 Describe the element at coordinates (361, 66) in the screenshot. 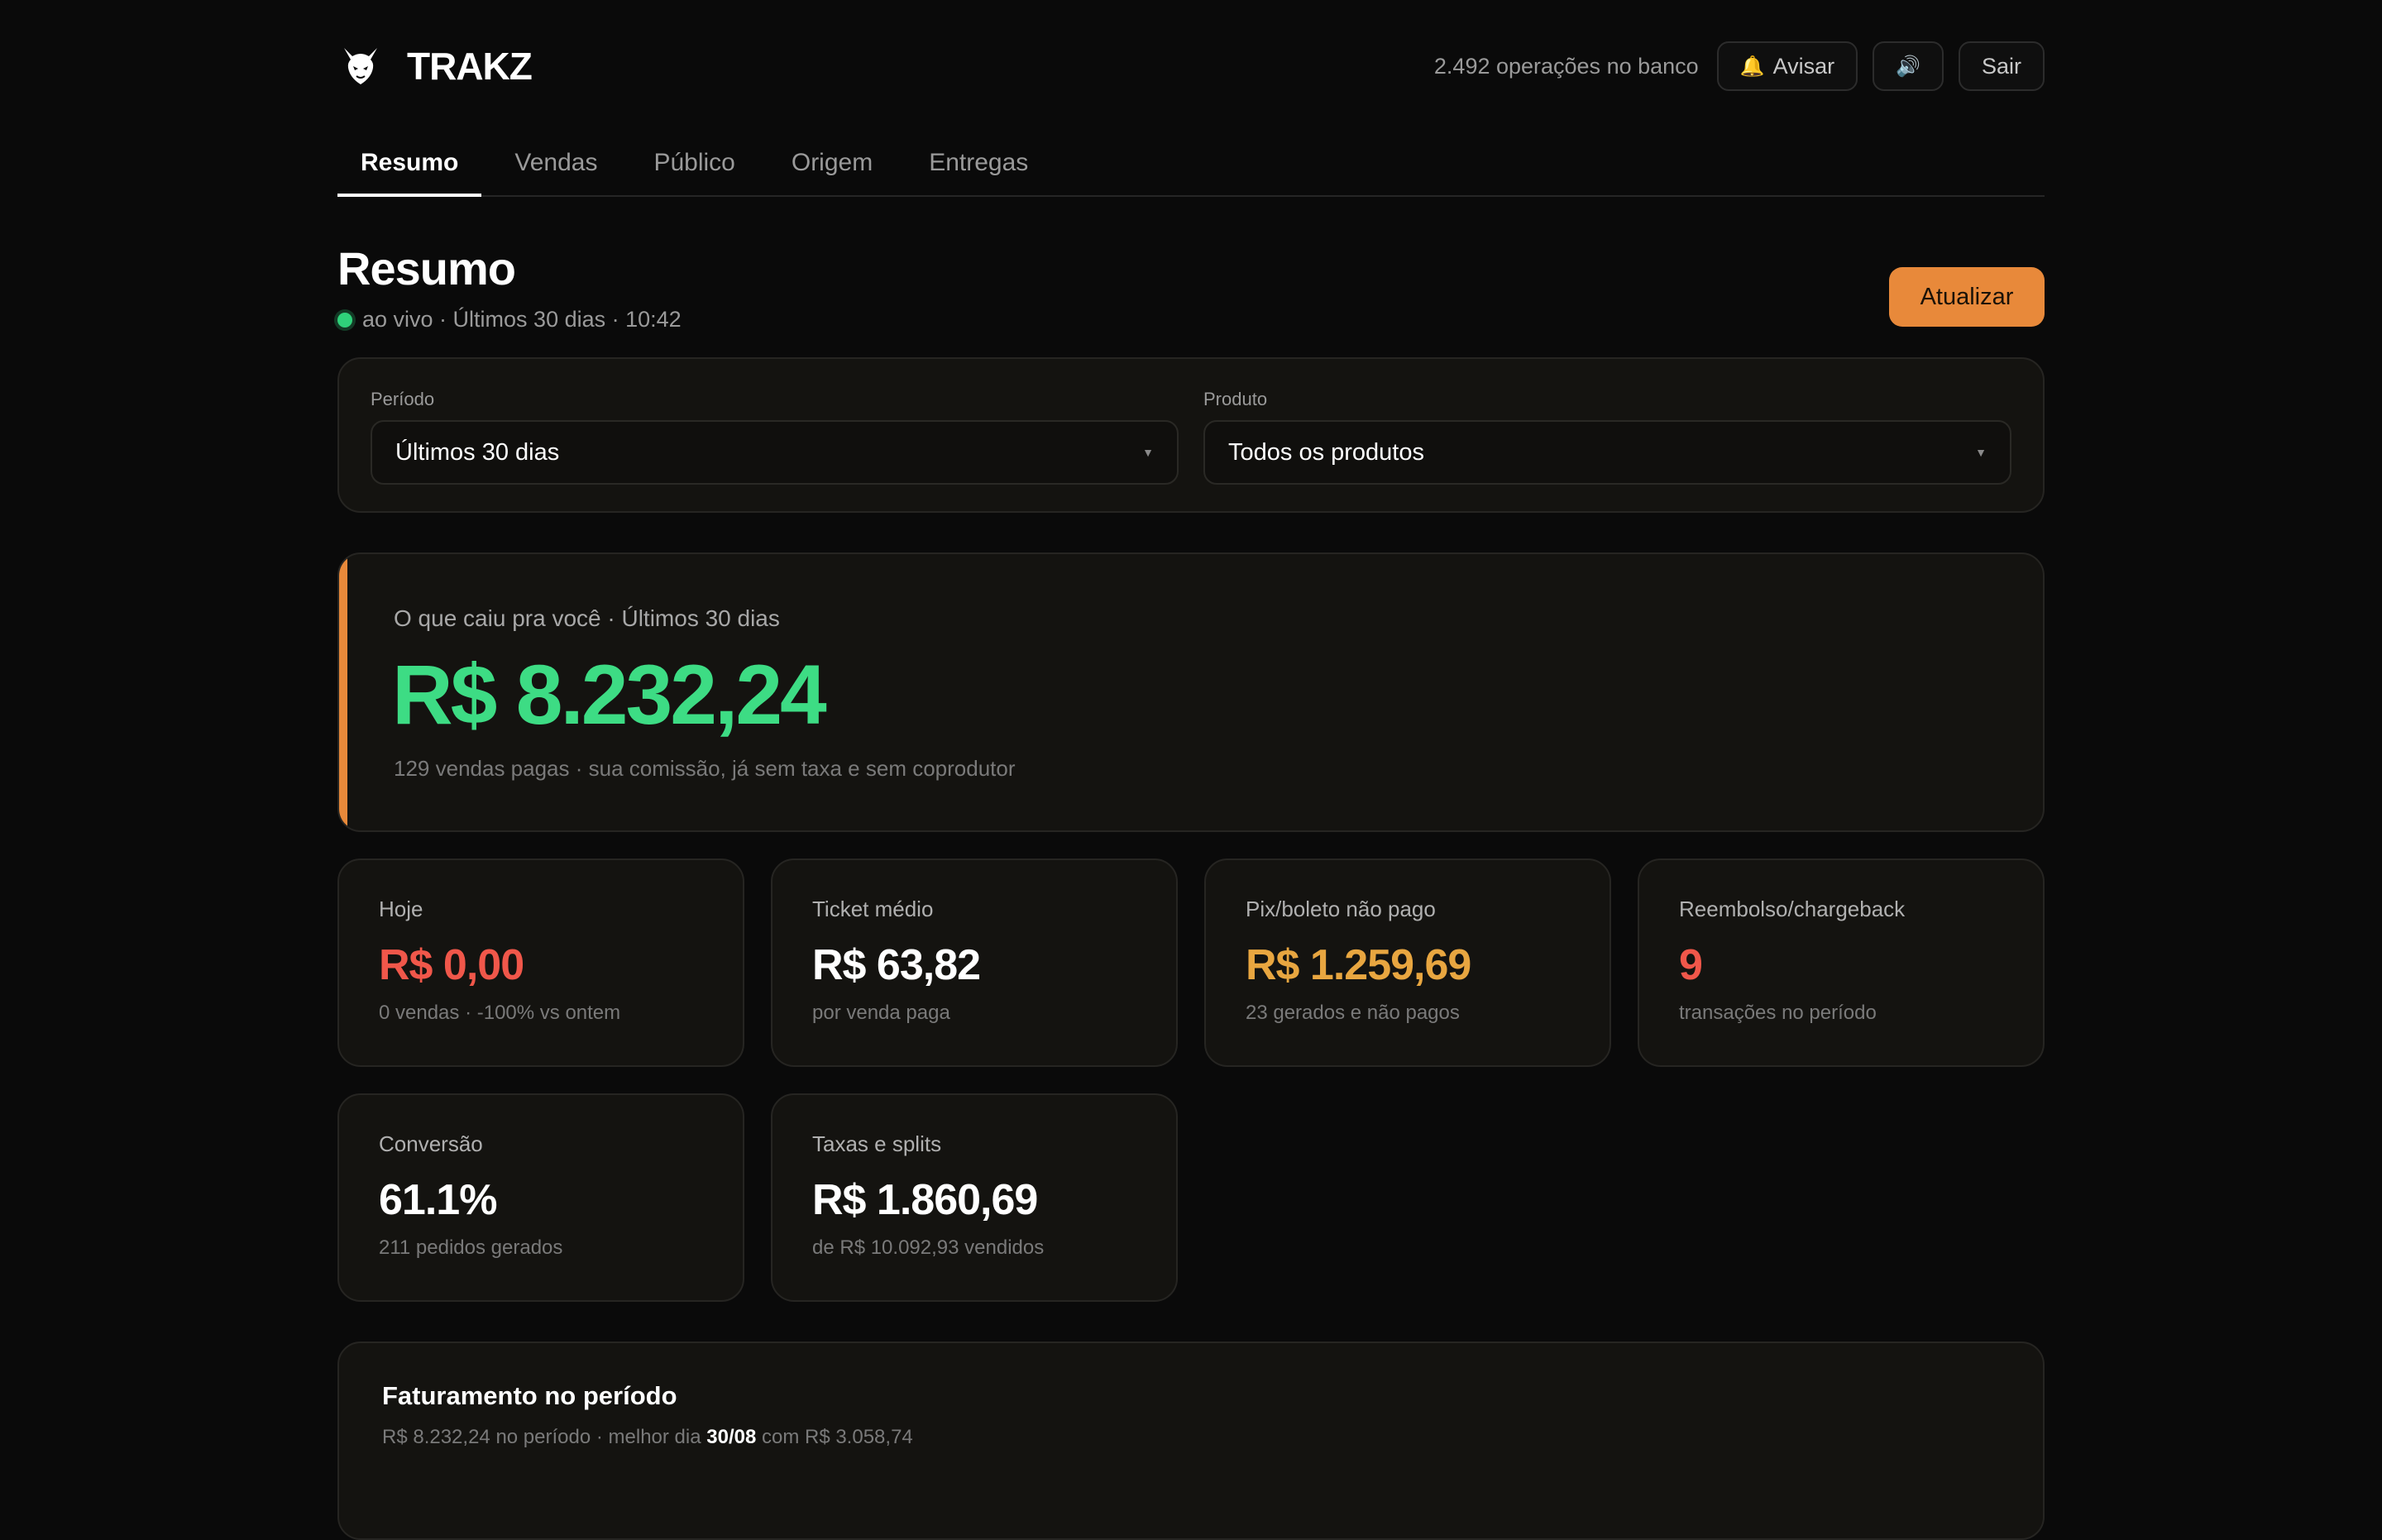

I see `devil-logo-icon` at that location.